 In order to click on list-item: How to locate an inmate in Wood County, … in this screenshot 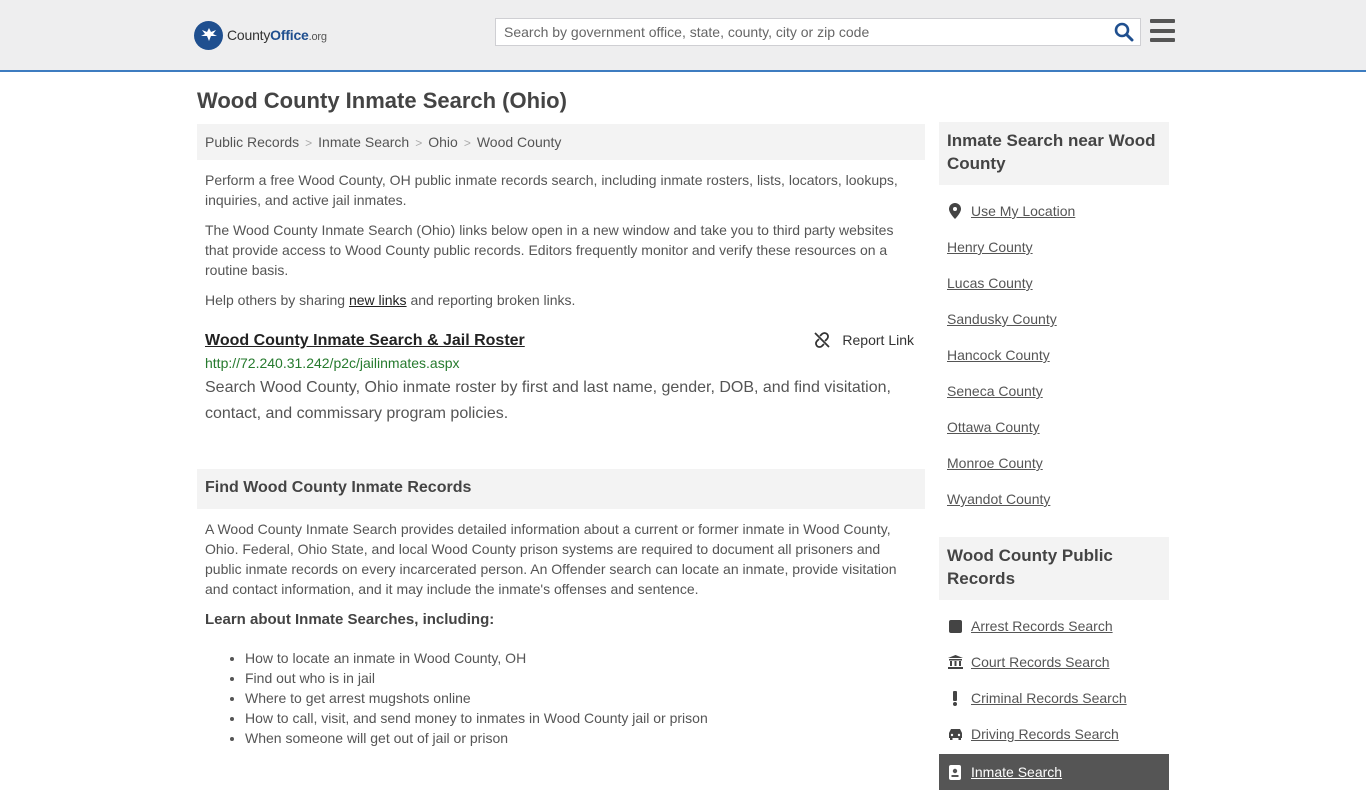, I will do `click(585, 658)`.